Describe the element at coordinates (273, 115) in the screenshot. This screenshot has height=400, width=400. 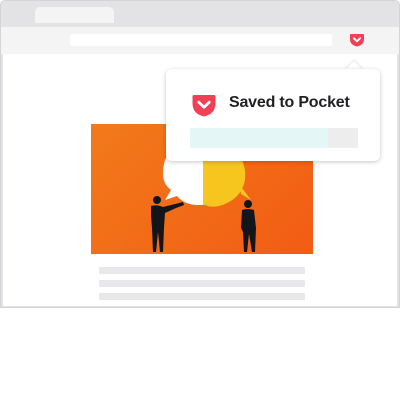
I see `pocket-saved-popup: Saved to Pocket` at that location.